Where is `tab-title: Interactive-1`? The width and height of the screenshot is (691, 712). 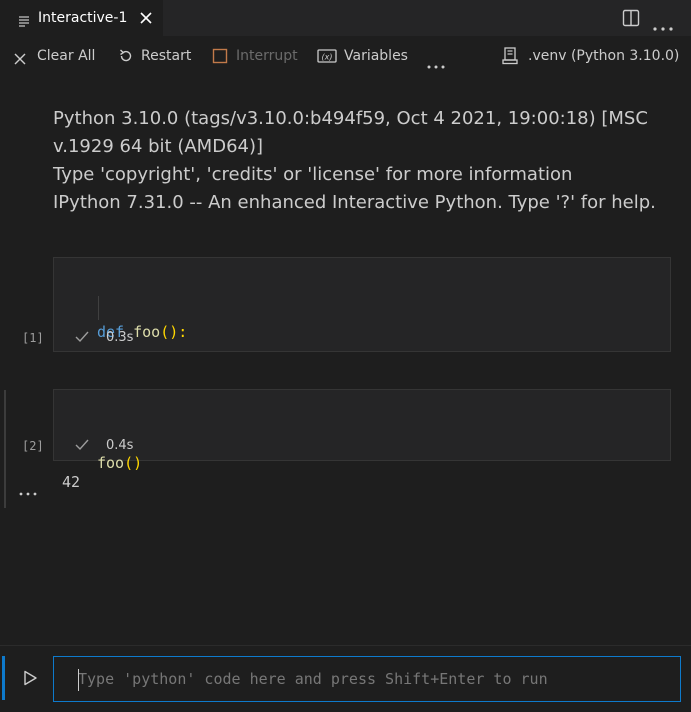
tab-title: Interactive-1 is located at coordinates (83, 18).